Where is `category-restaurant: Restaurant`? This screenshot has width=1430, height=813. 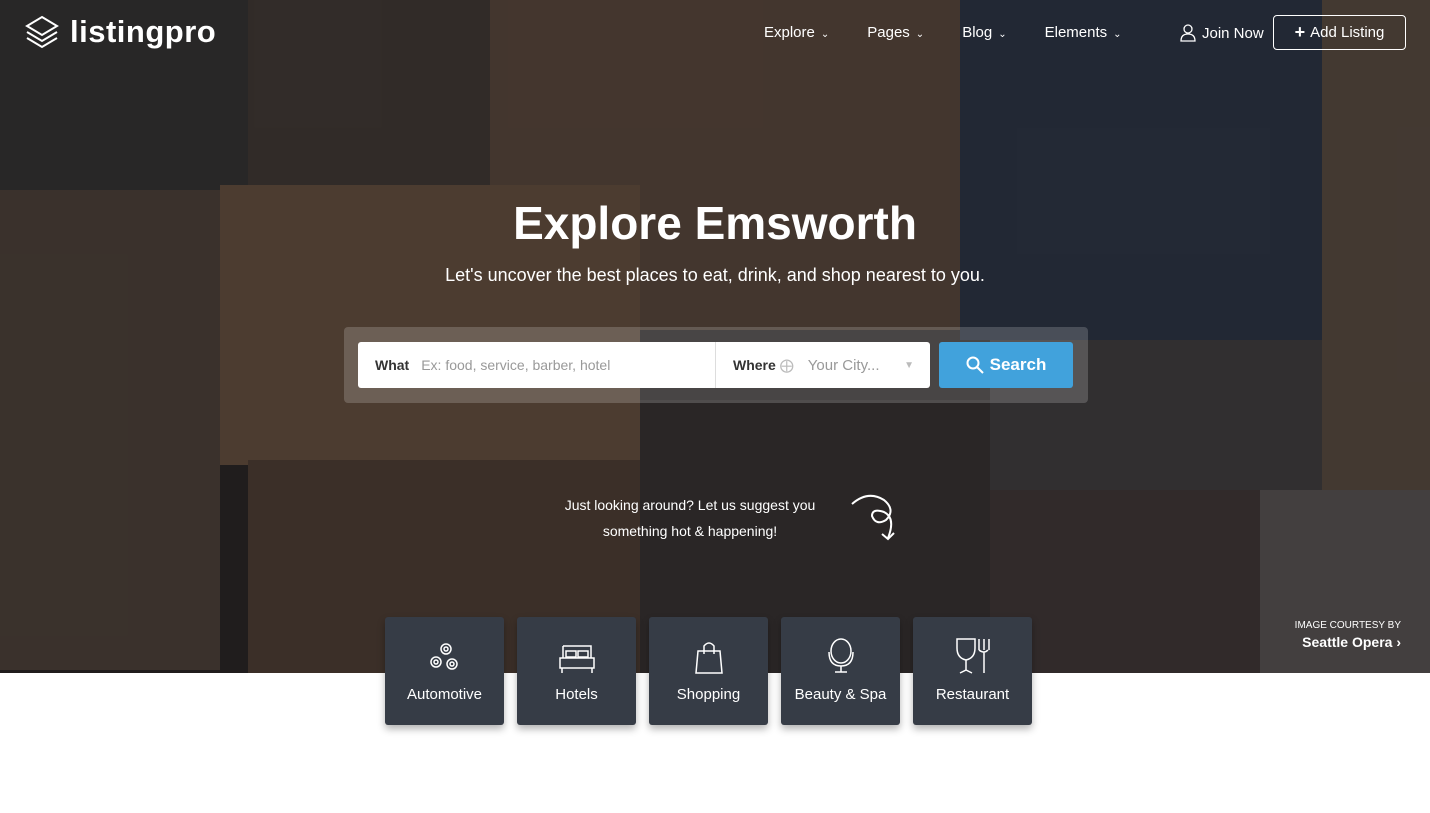 category-restaurant: Restaurant is located at coordinates (972, 671).